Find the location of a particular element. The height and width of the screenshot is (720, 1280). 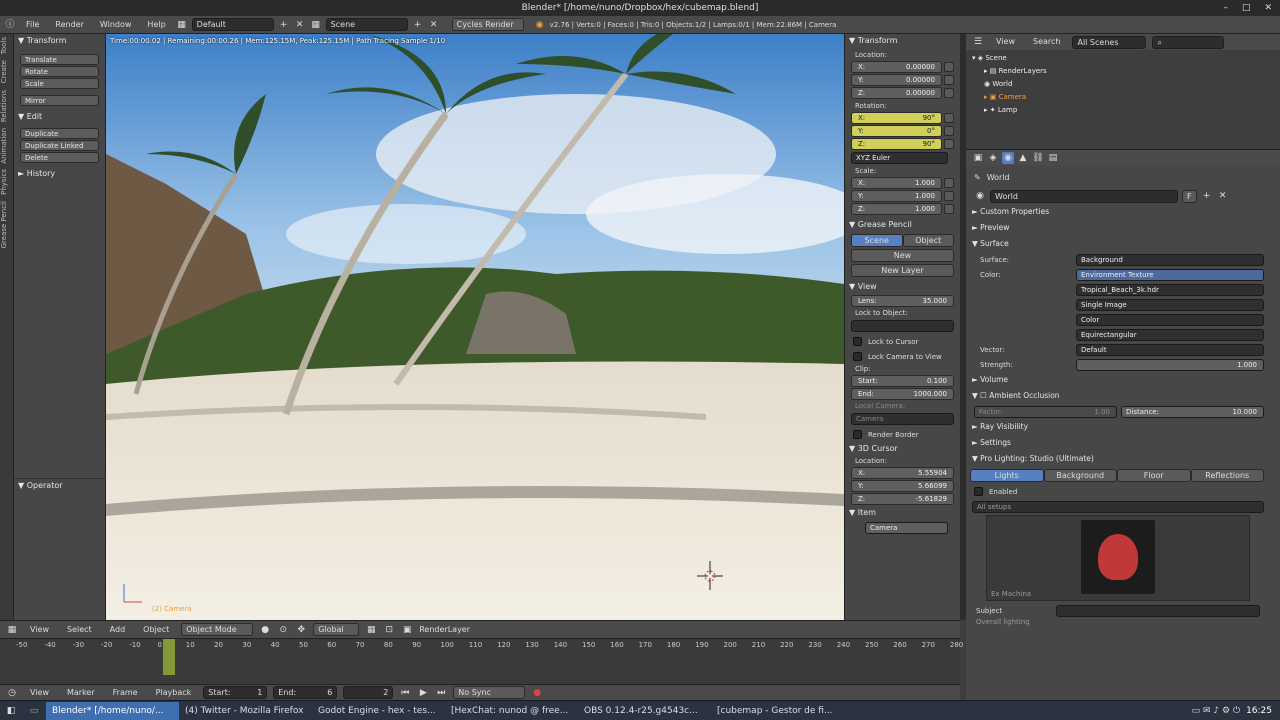

rotation-z-field: Z: 90° is located at coordinates (896, 144).